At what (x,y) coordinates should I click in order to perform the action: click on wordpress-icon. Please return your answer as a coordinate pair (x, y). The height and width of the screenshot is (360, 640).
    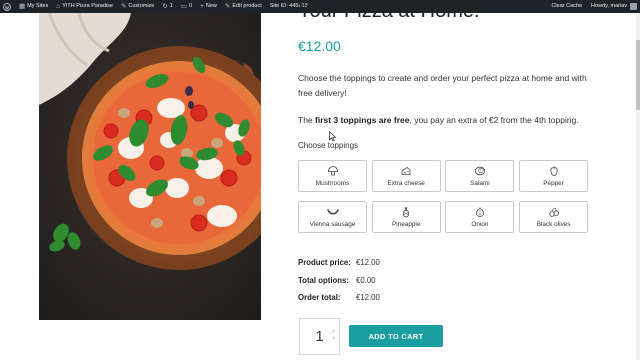
    Looking at the image, I should click on (7, 6).